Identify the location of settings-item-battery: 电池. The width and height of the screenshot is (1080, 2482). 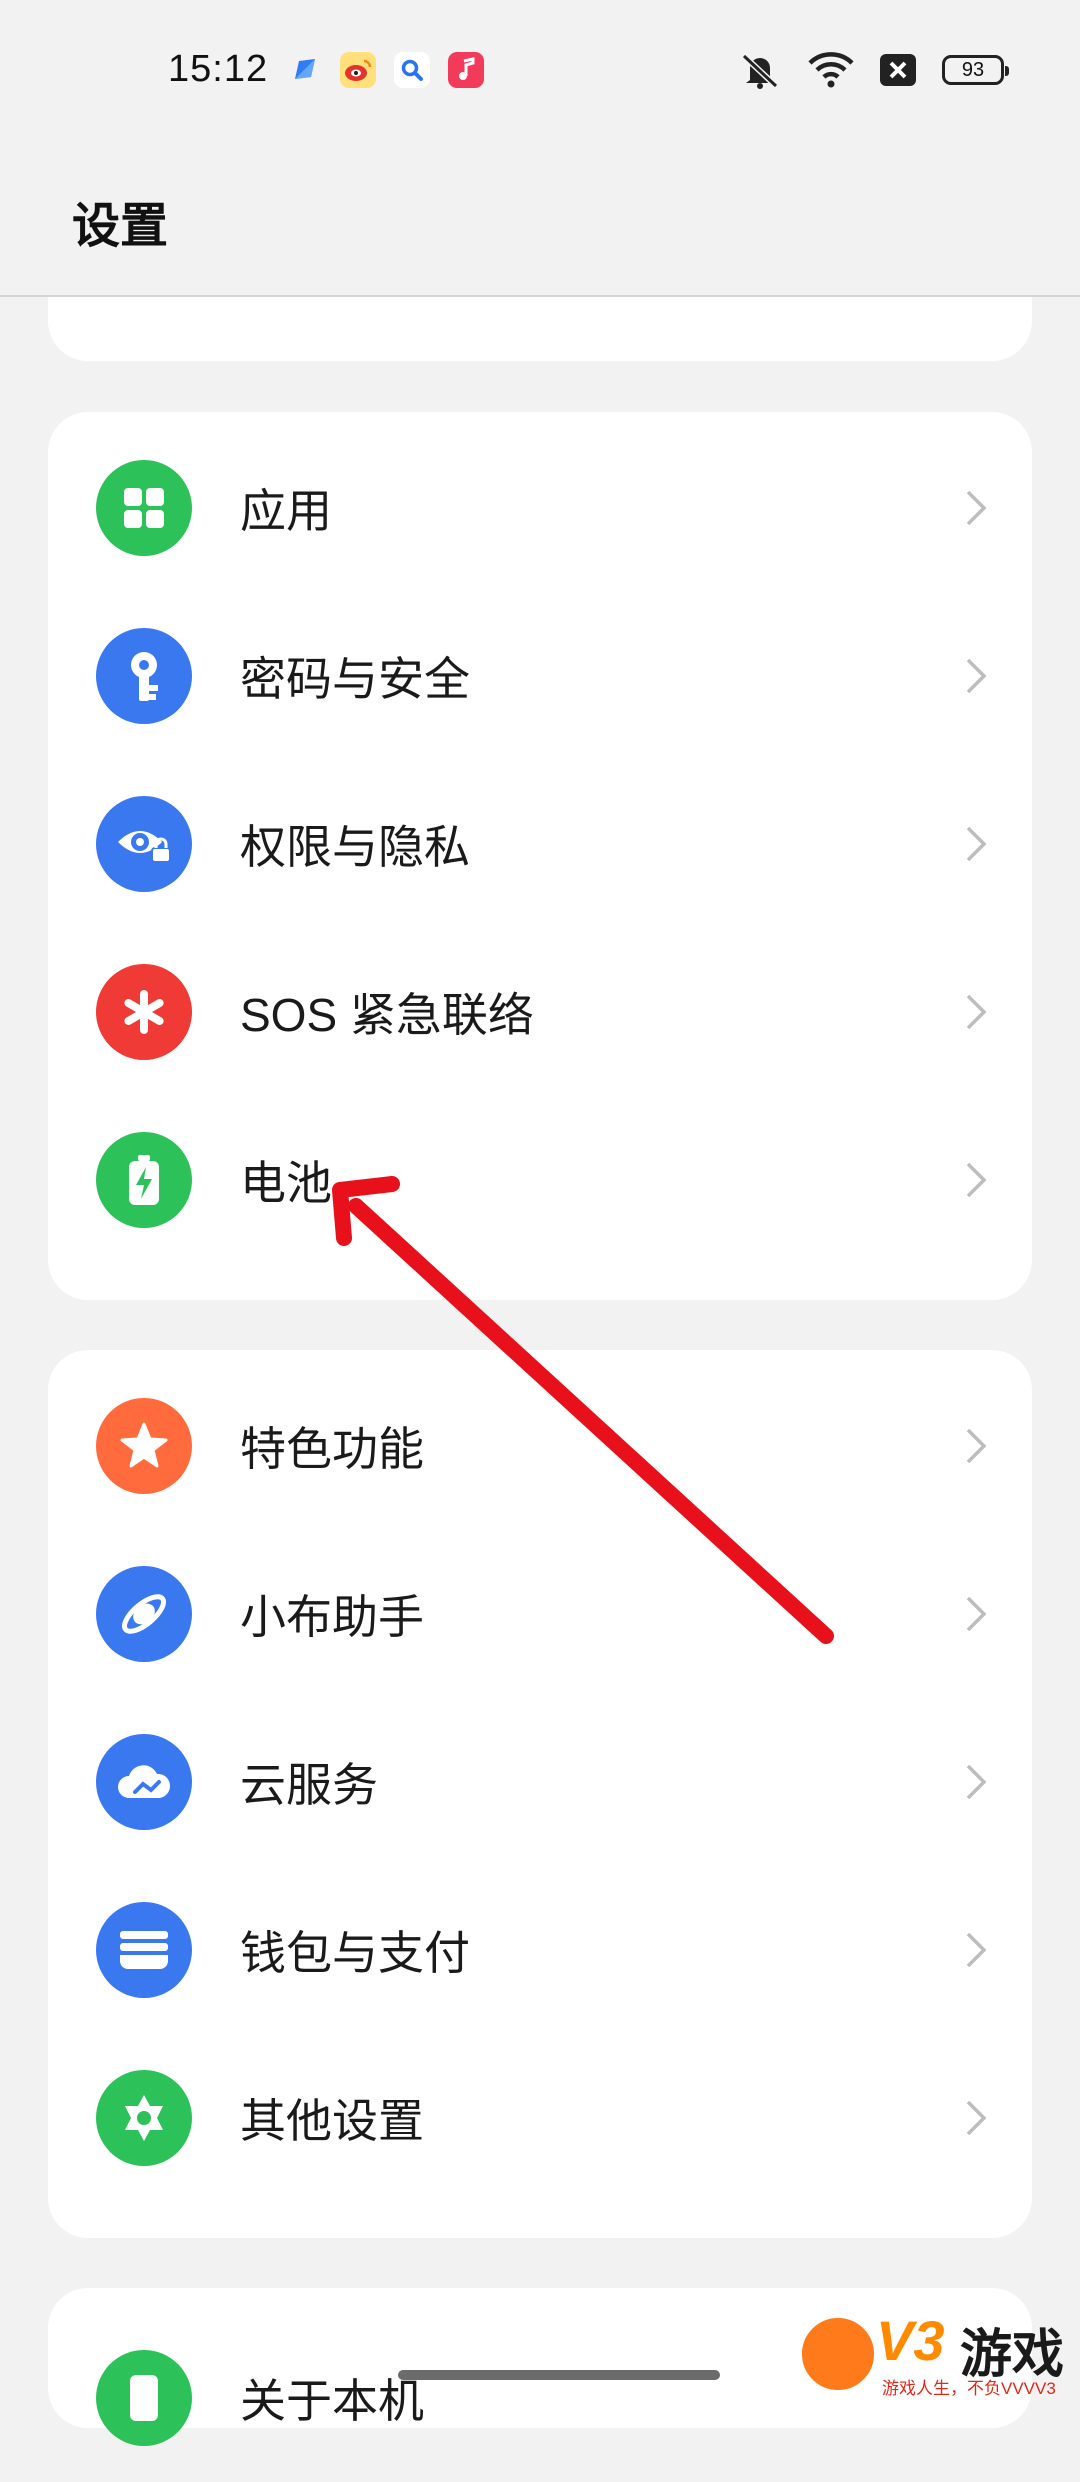
(540, 1180).